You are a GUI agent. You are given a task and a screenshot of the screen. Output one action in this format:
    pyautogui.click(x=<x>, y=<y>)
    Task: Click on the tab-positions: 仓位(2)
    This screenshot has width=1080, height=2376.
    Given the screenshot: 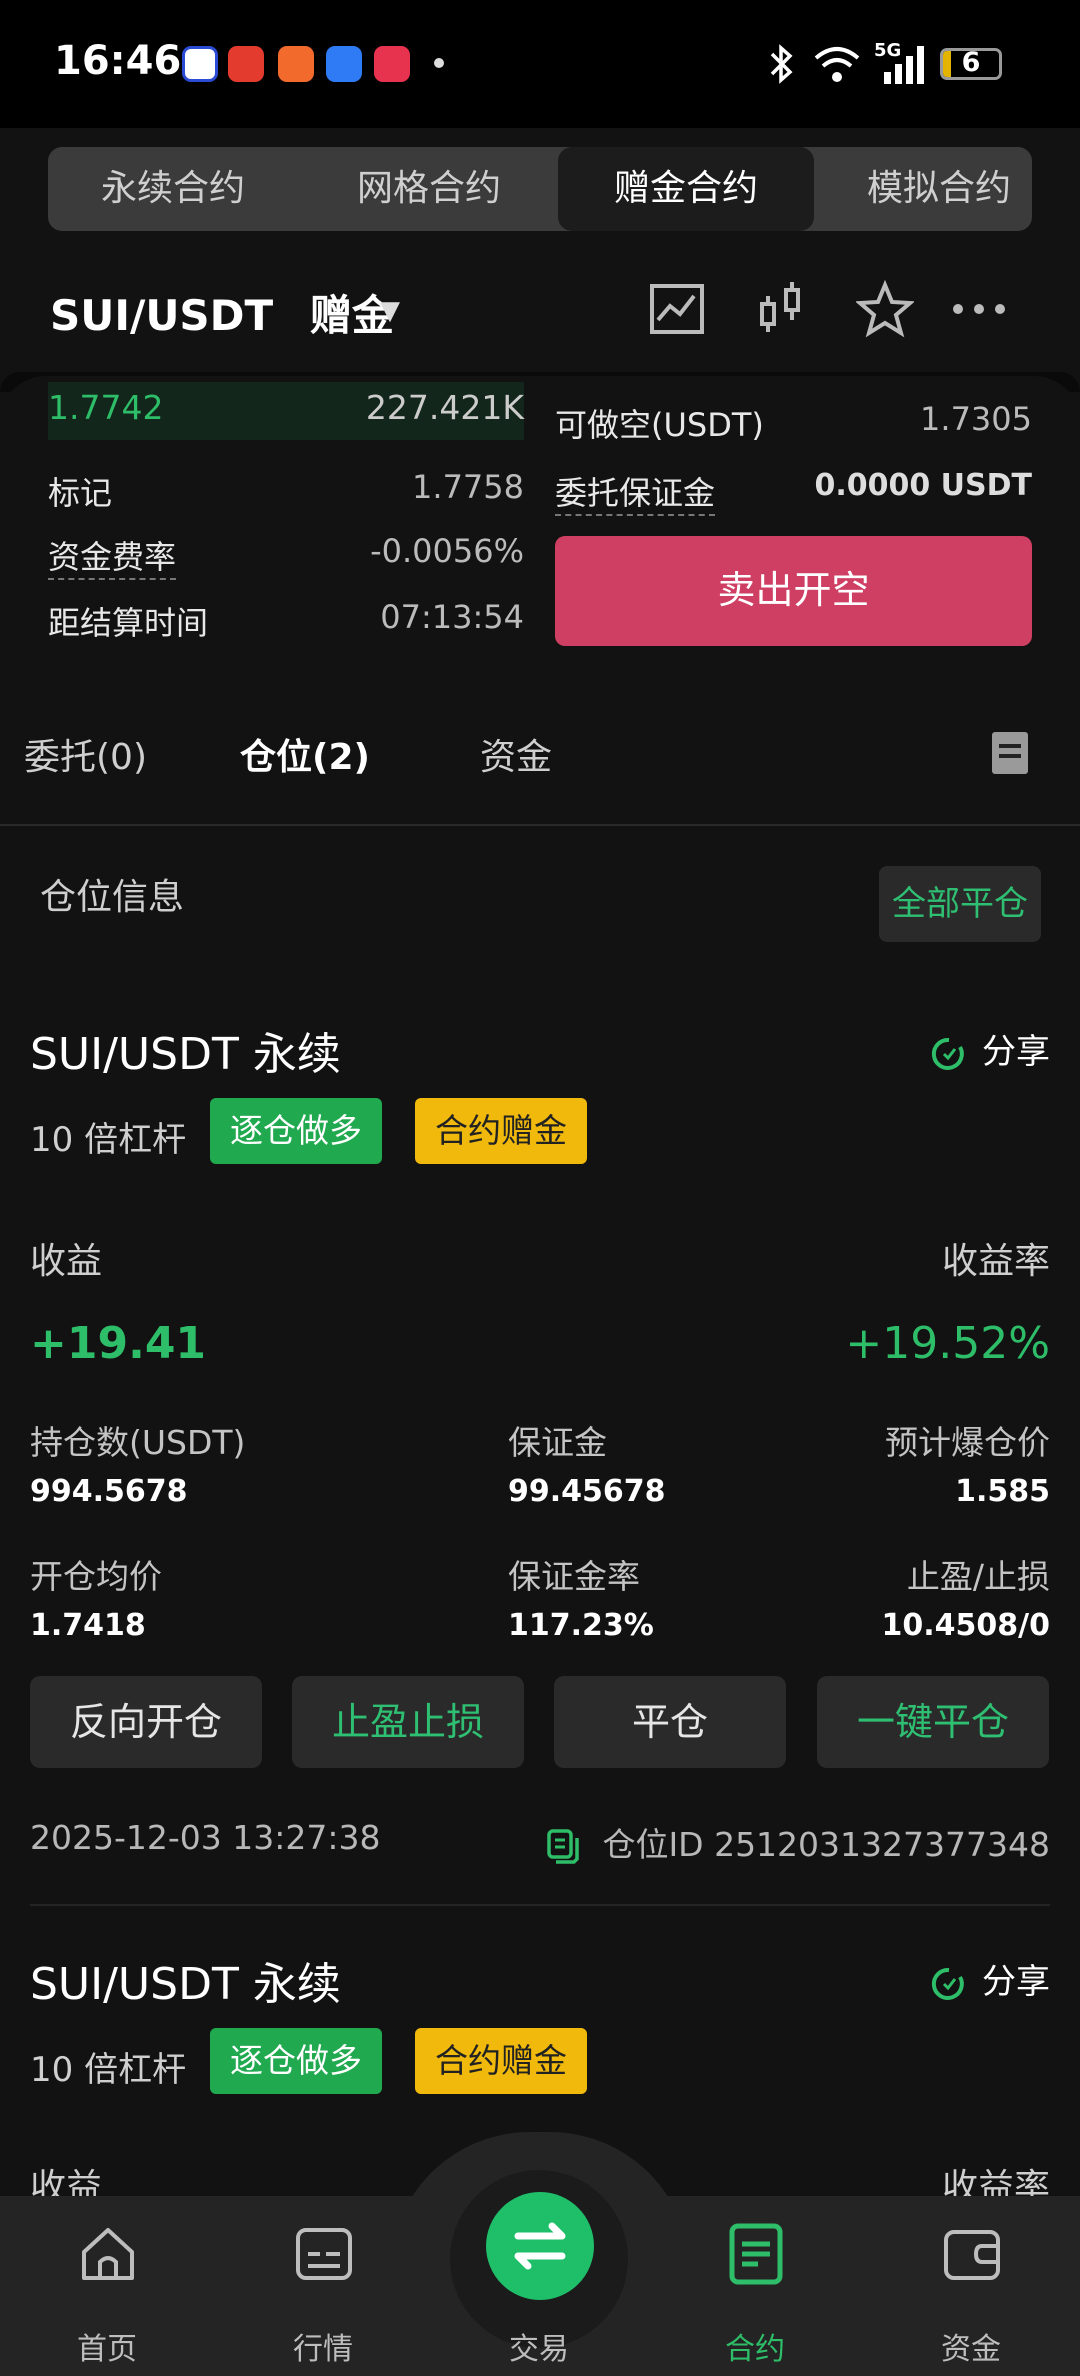 What is the action you would take?
    pyautogui.click(x=305, y=754)
    